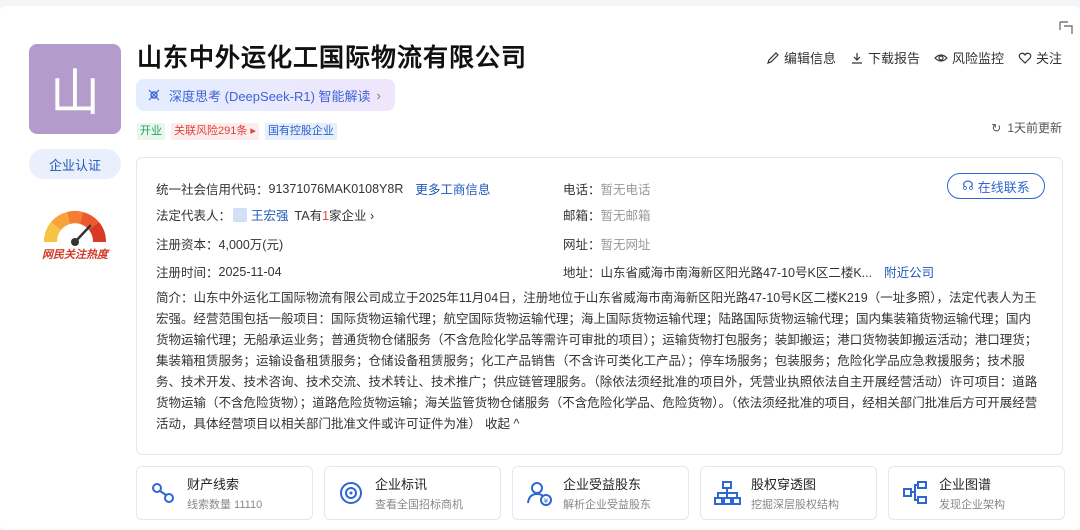 The image size is (1080, 530). What do you see at coordinates (809, 58) in the screenshot?
I see `edit-info-label: 编辑信息` at bounding box center [809, 58].